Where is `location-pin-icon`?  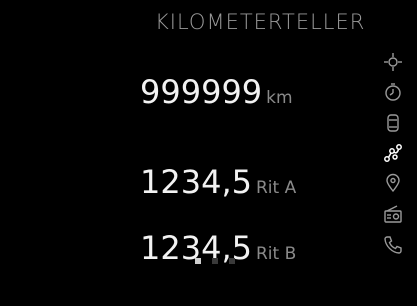
location-pin-icon is located at coordinates (393, 183).